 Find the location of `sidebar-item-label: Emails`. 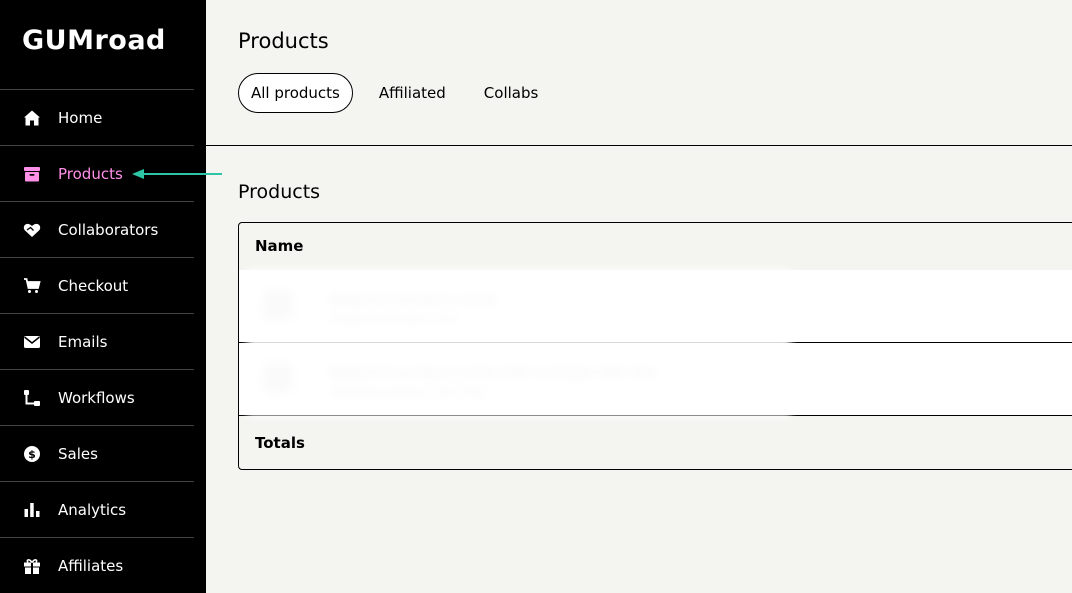

sidebar-item-label: Emails is located at coordinates (83, 341).